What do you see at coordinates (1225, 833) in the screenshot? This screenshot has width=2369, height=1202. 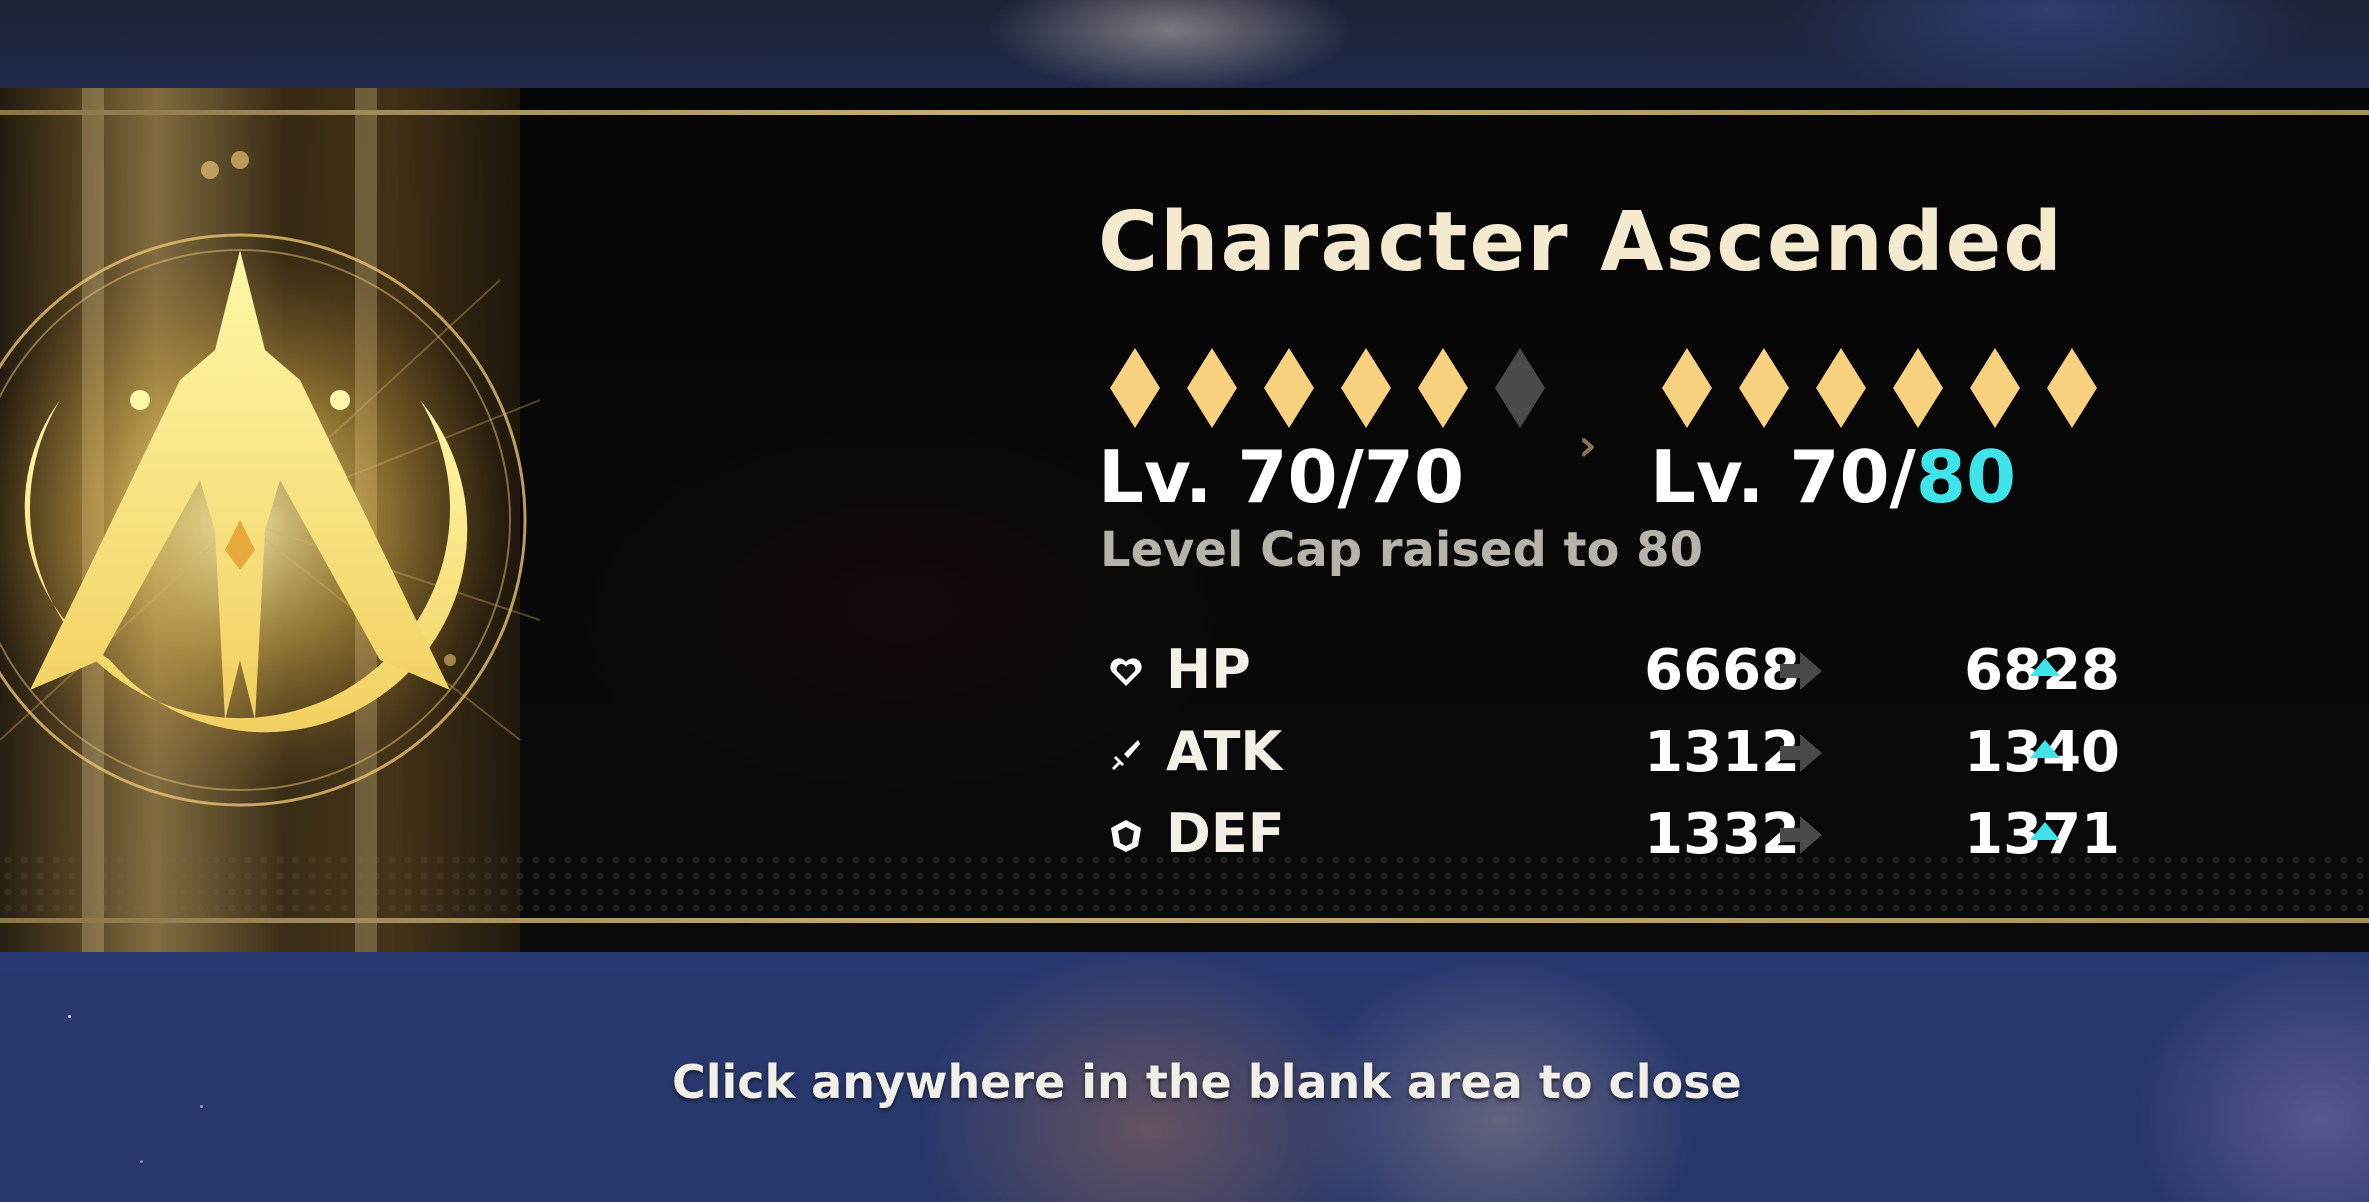 I see `stat-name: DEF` at bounding box center [1225, 833].